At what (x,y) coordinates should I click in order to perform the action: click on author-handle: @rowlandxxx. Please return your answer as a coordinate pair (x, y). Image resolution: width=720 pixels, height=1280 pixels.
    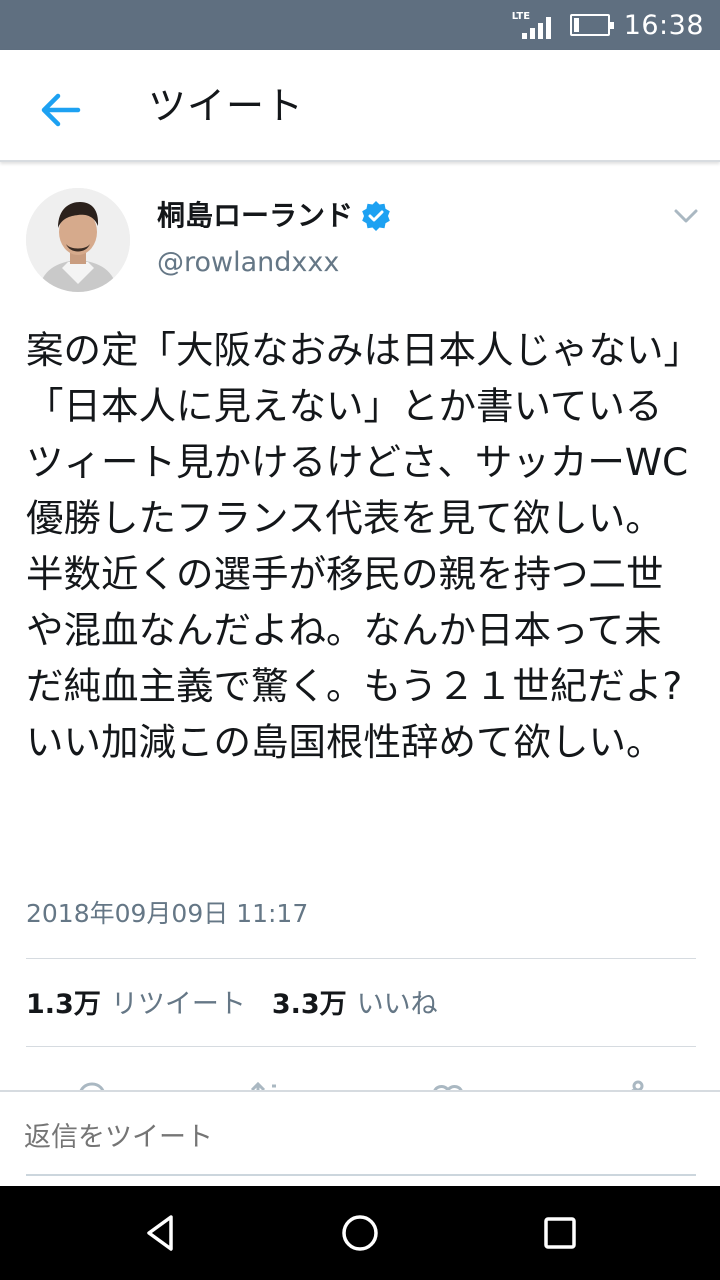
    Looking at the image, I should click on (248, 263).